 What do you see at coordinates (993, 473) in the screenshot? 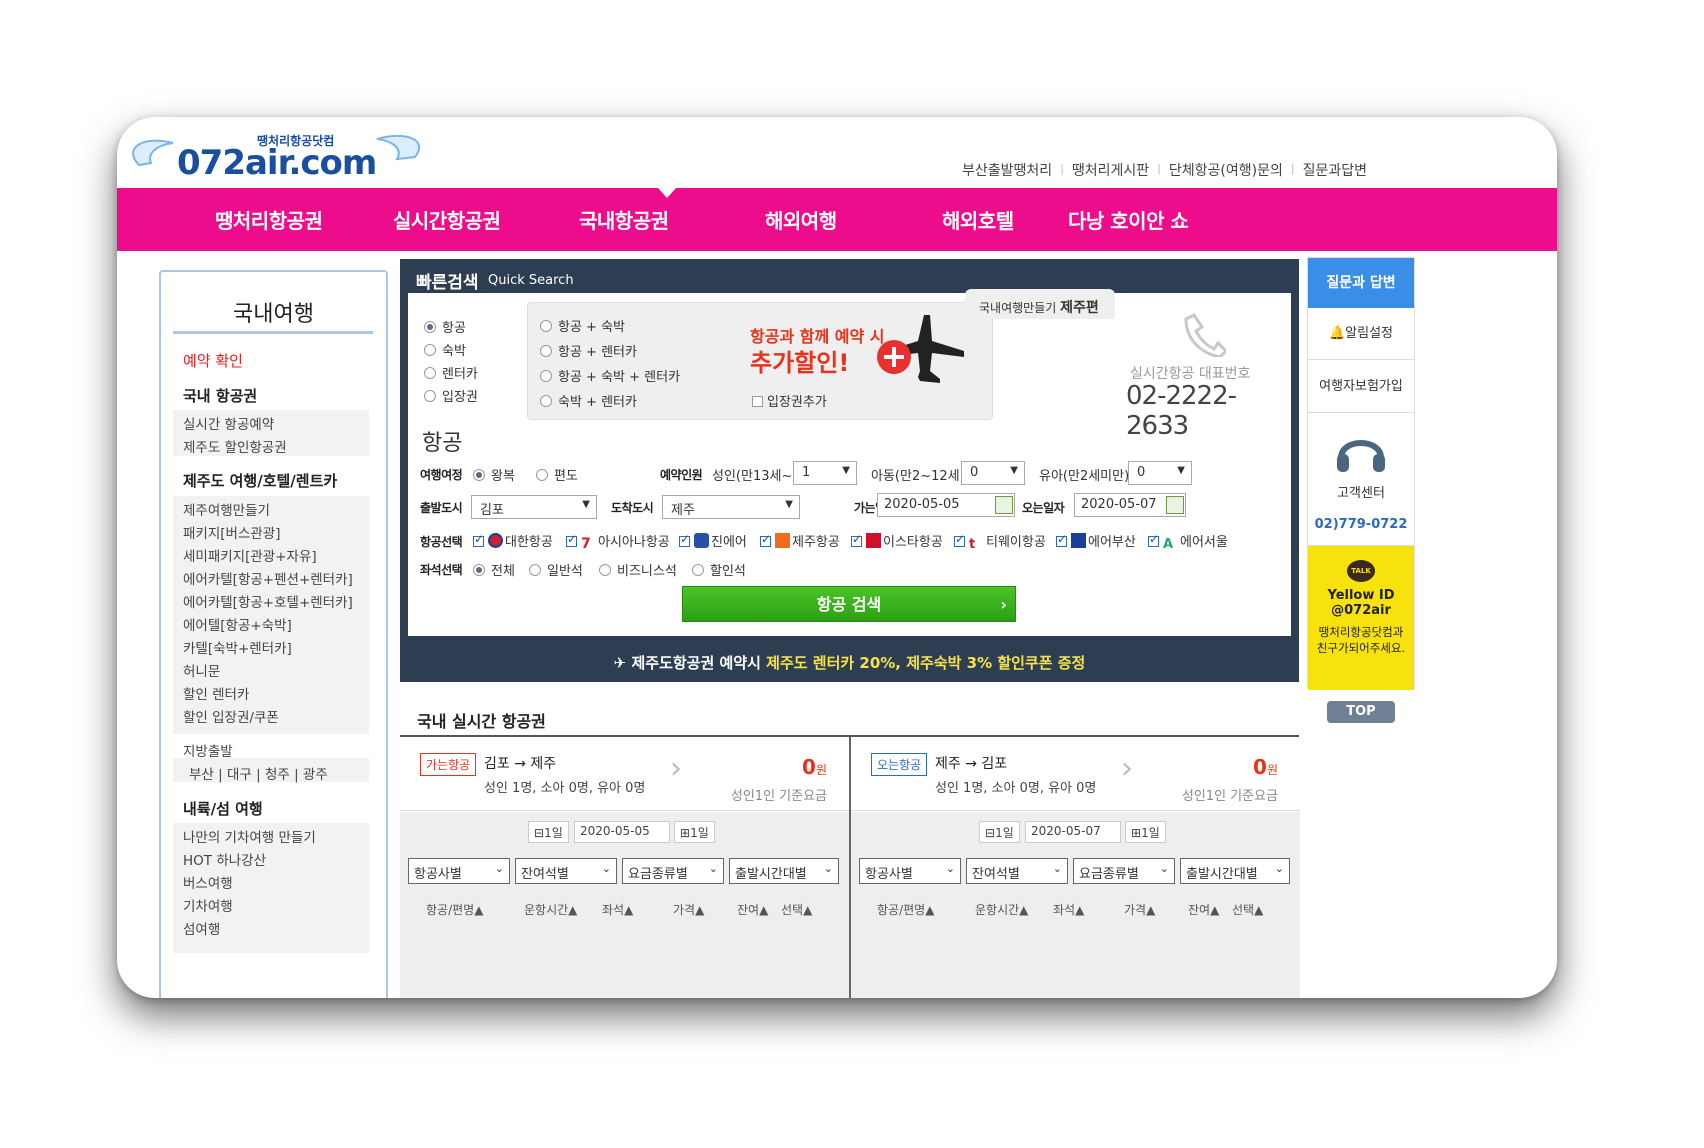
I see `child-select: 0 ▼` at bounding box center [993, 473].